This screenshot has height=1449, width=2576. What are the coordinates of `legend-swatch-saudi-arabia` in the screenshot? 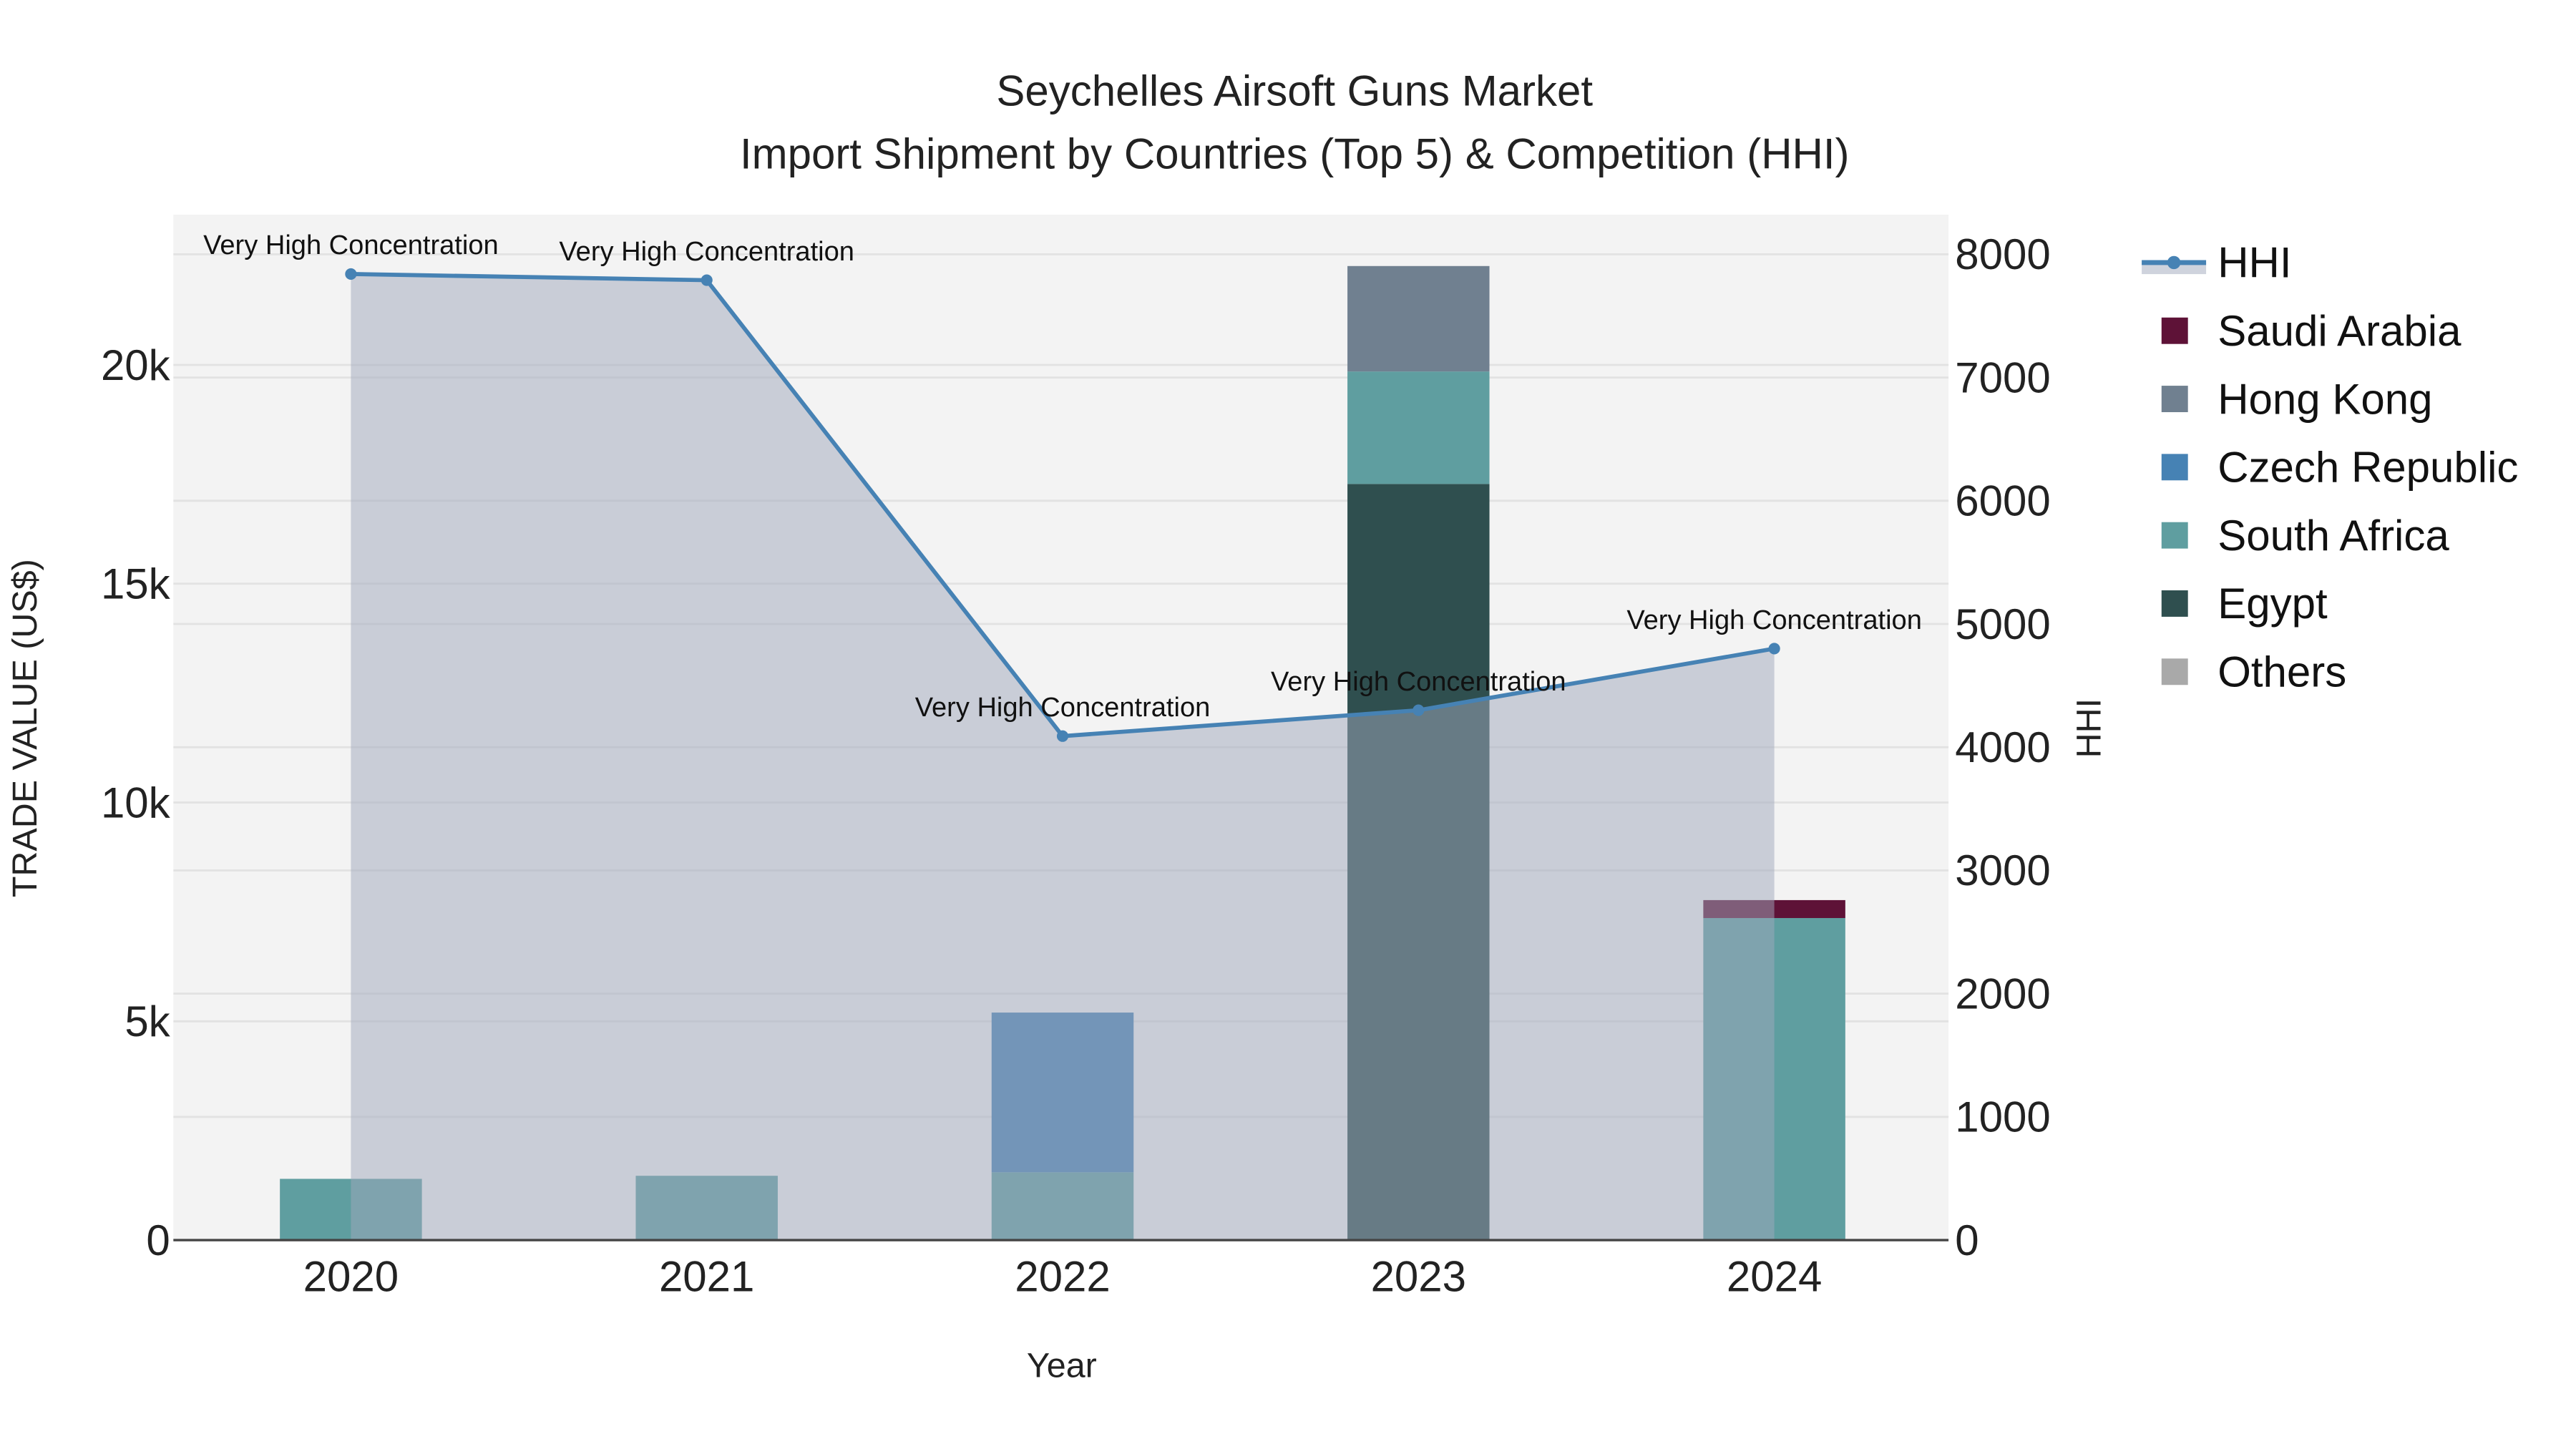 It's located at (2174, 330).